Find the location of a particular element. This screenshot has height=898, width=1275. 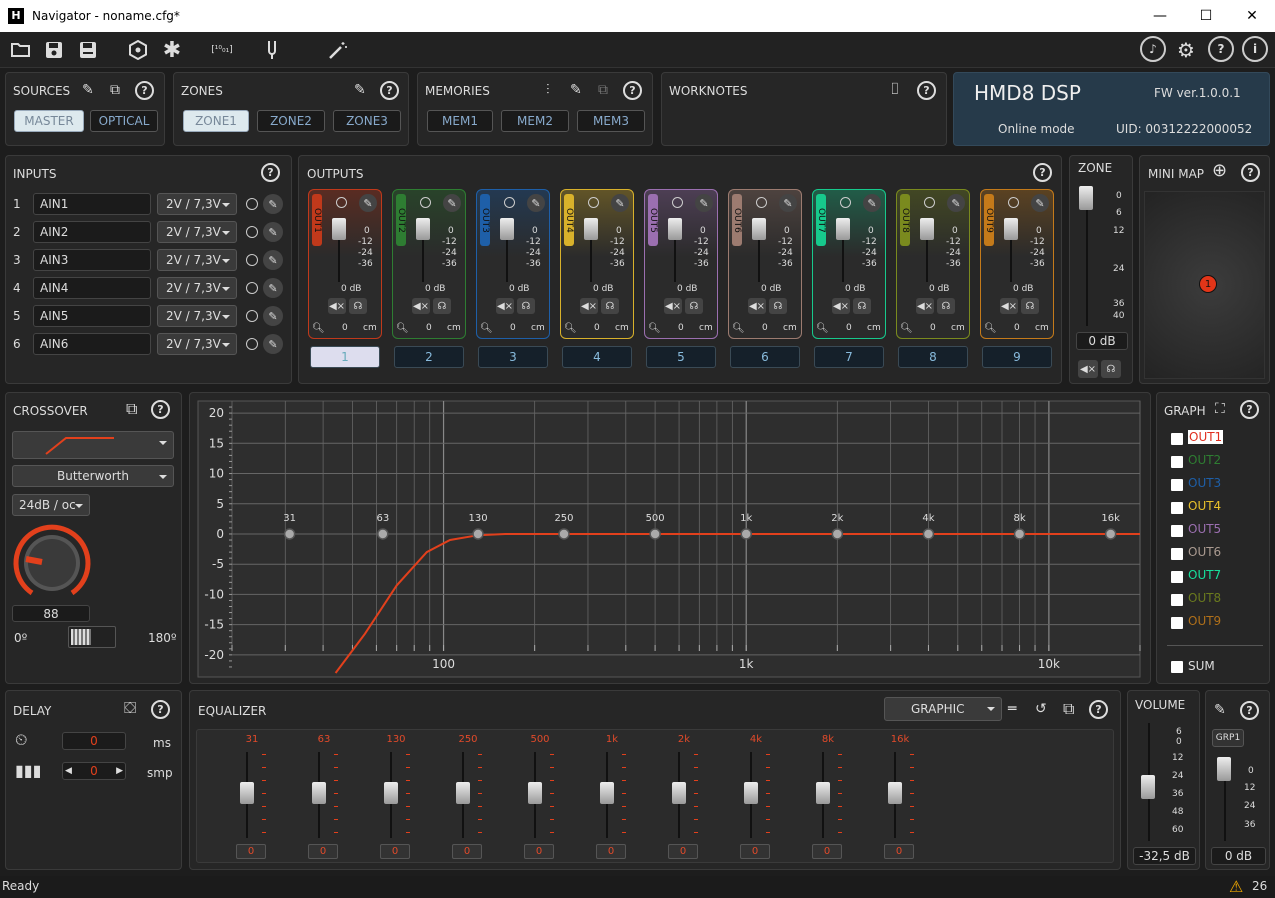

camera-icon: ⌷ is located at coordinates (895, 89).